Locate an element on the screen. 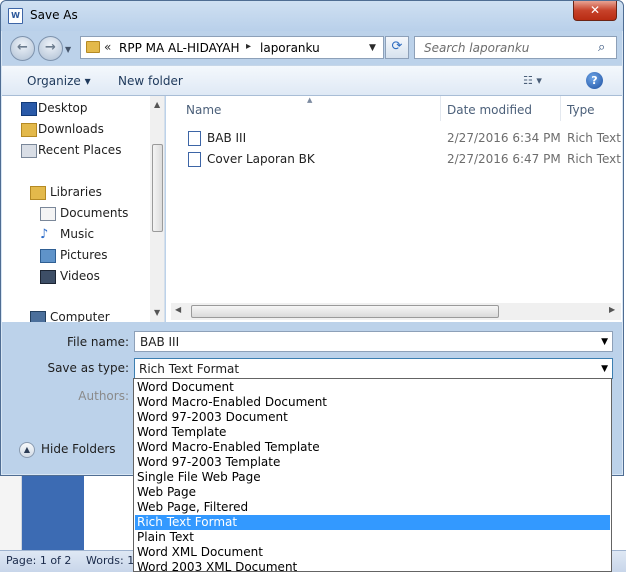  dialog-title: Save As is located at coordinates (54, 15).